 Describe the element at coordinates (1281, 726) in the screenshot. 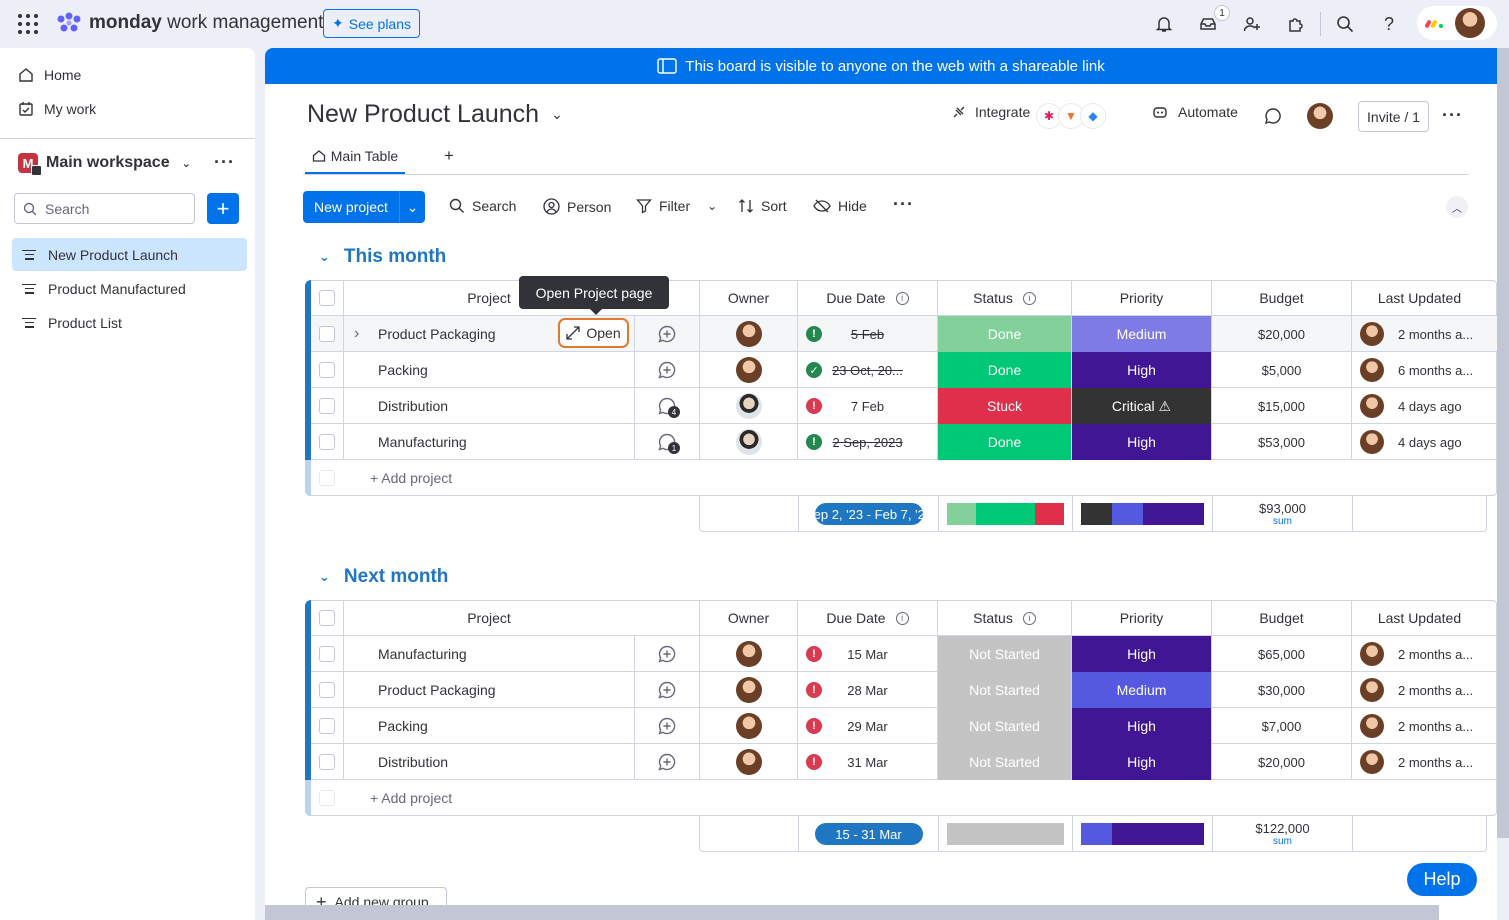

I see `budget-cell: $7,000` at that location.